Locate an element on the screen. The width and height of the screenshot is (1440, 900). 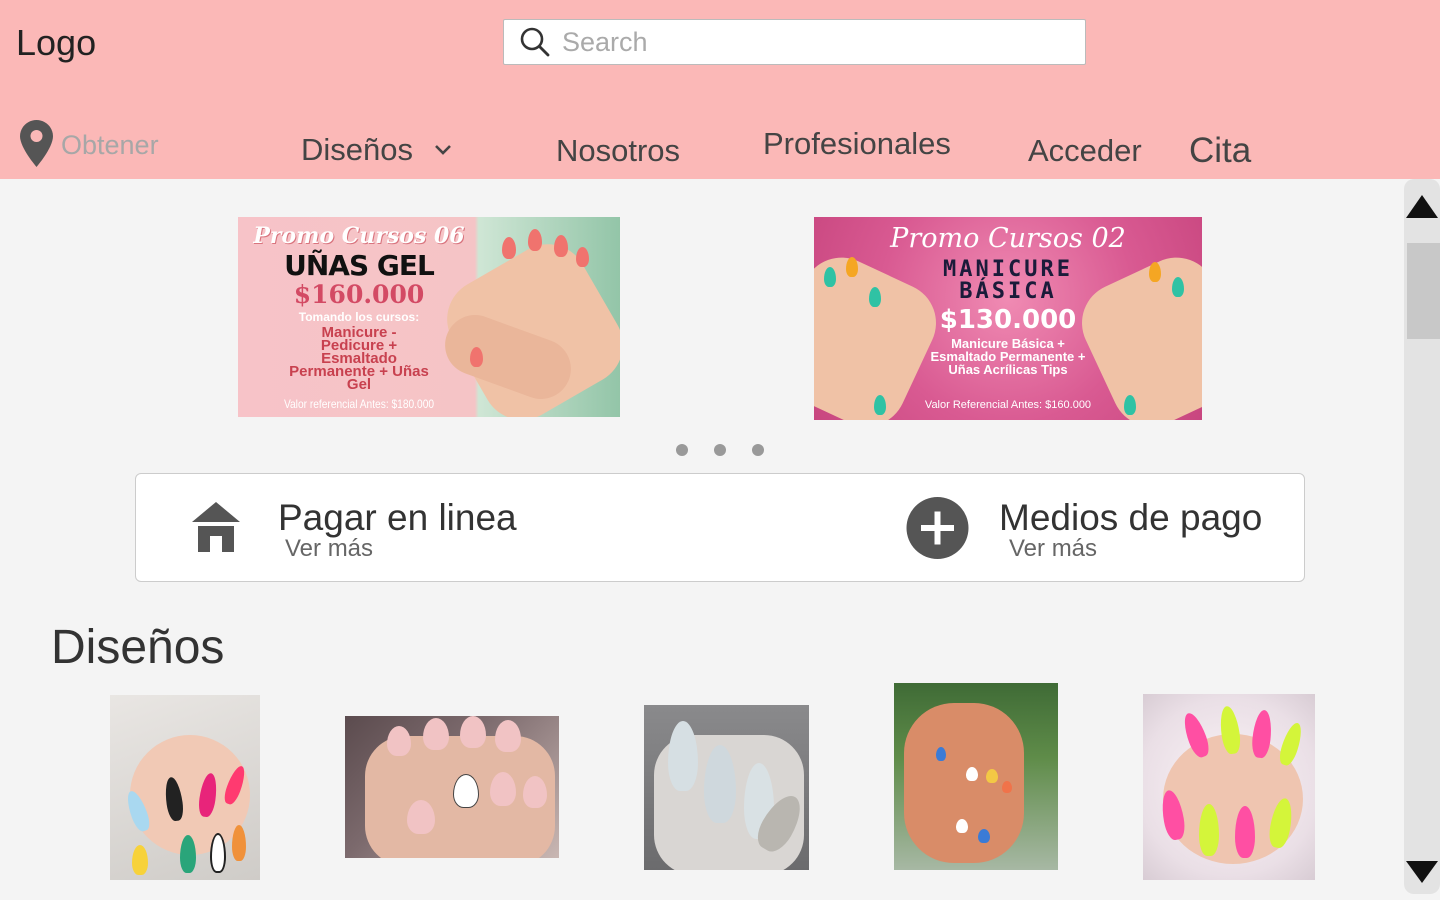
banner1-title: Promo Cursos 06 is located at coordinates (359, 236).